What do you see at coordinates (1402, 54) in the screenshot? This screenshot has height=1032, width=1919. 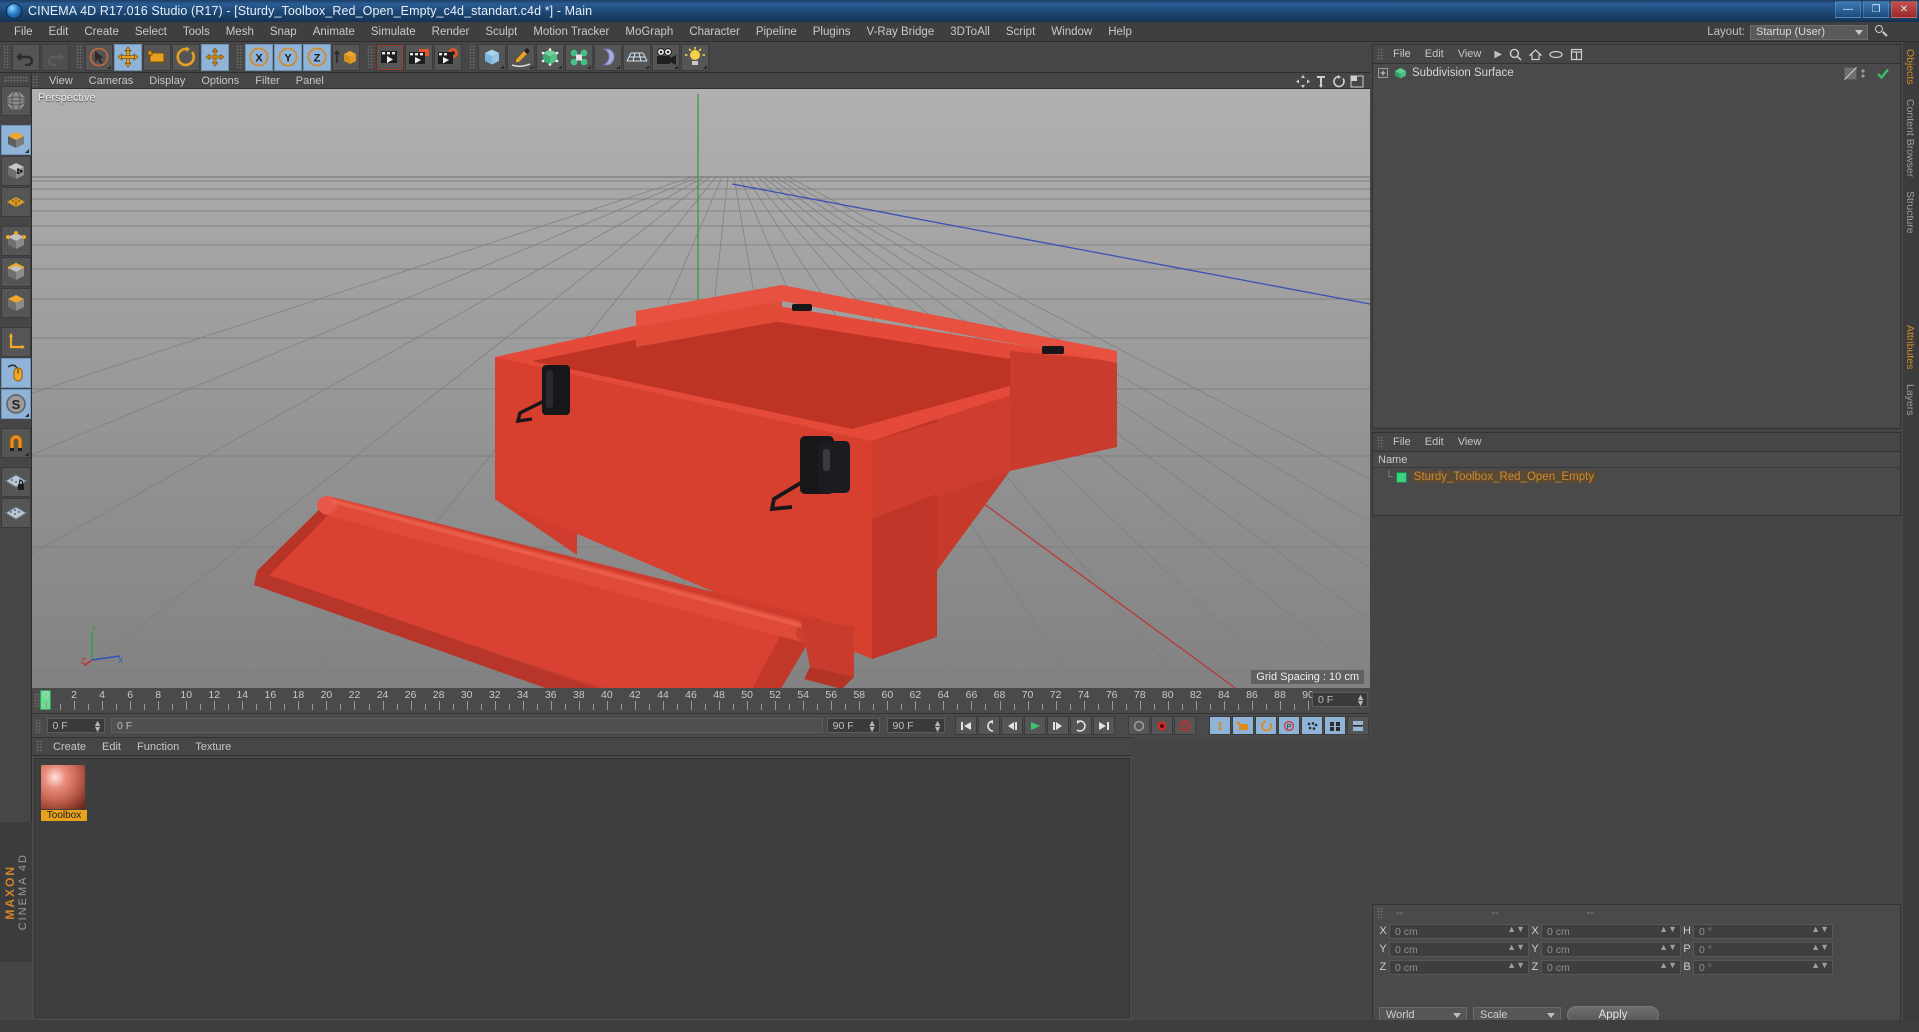 I see `object-menu-file: File` at bounding box center [1402, 54].